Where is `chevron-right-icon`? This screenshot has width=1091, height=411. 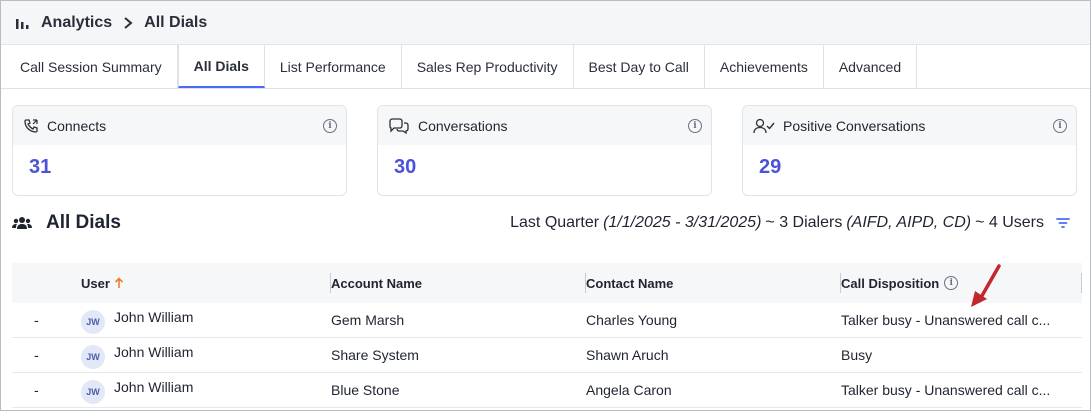 chevron-right-icon is located at coordinates (128, 23).